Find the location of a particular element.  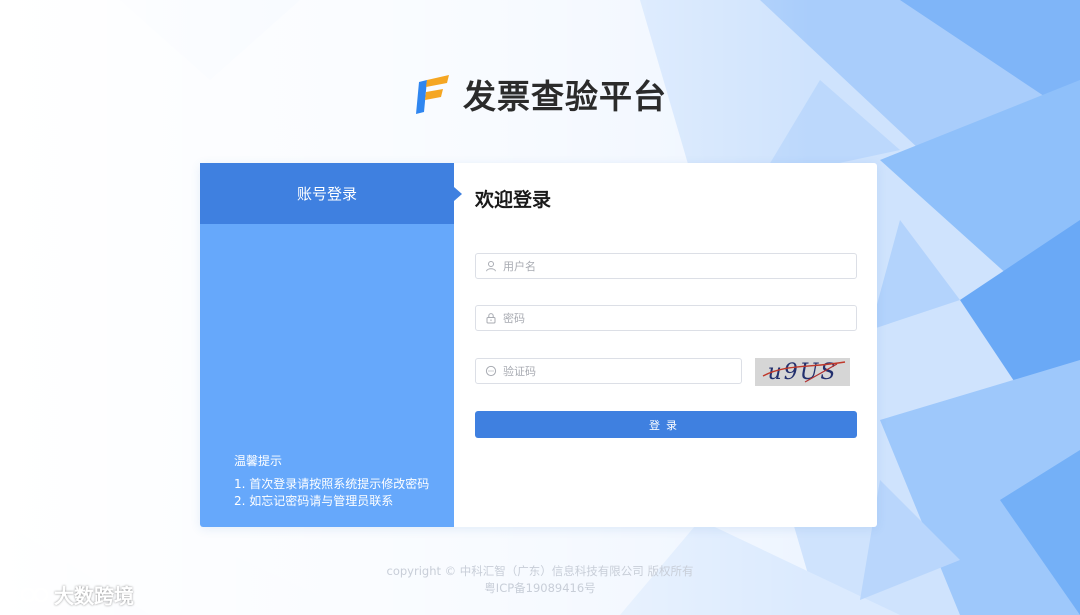

tab-account-login: 账号登录 is located at coordinates (327, 193).